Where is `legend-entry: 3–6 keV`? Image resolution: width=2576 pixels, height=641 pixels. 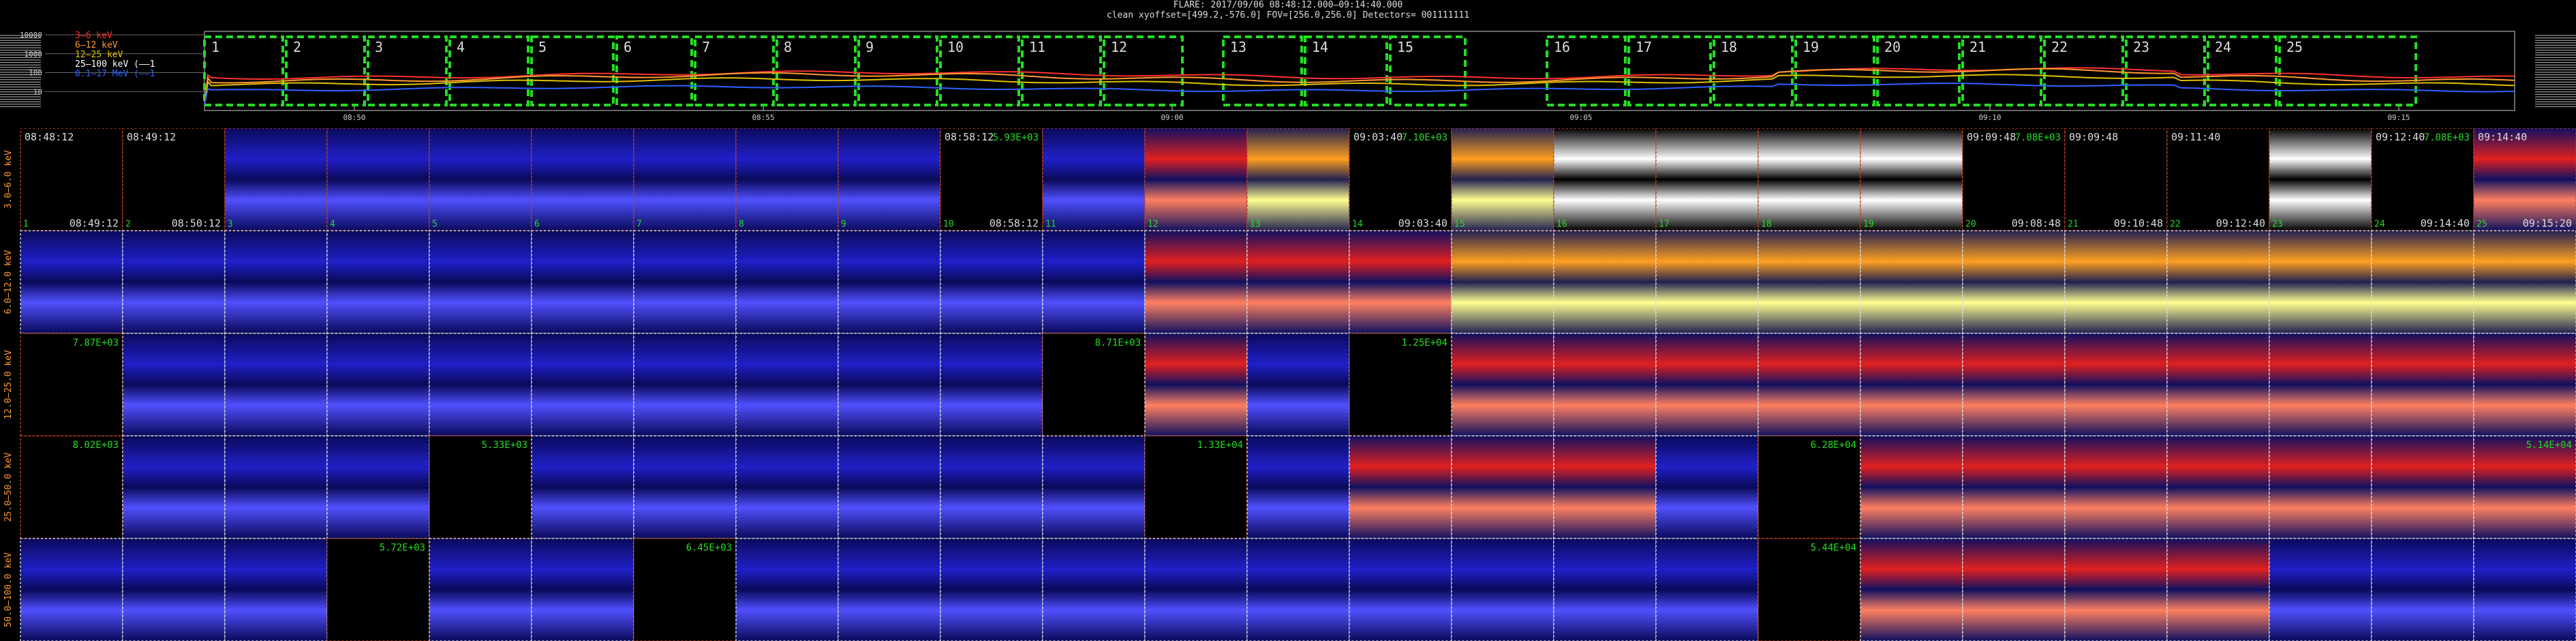 legend-entry: 3–6 keV is located at coordinates (93, 36).